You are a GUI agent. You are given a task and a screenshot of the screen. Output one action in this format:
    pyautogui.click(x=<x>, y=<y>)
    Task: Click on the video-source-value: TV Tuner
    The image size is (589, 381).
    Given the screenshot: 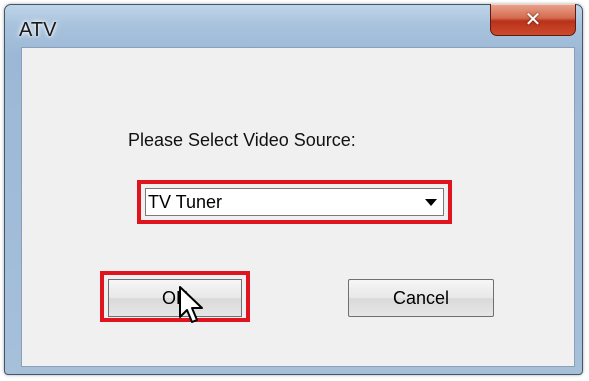 What is the action you would take?
    pyautogui.click(x=185, y=202)
    